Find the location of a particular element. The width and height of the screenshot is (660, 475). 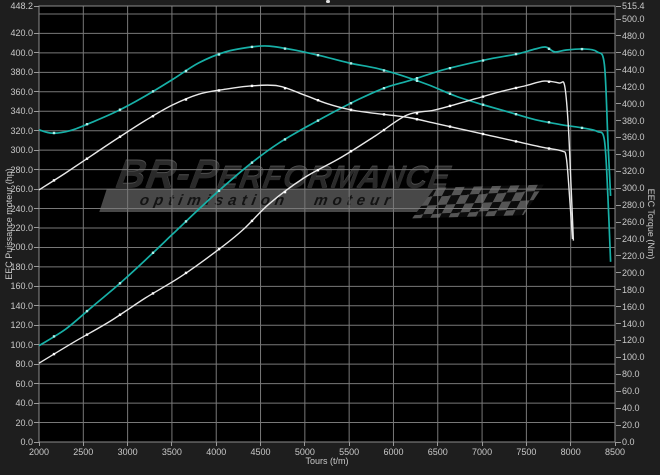

y-right-tick-label: 320.0 is located at coordinates (633, 171).